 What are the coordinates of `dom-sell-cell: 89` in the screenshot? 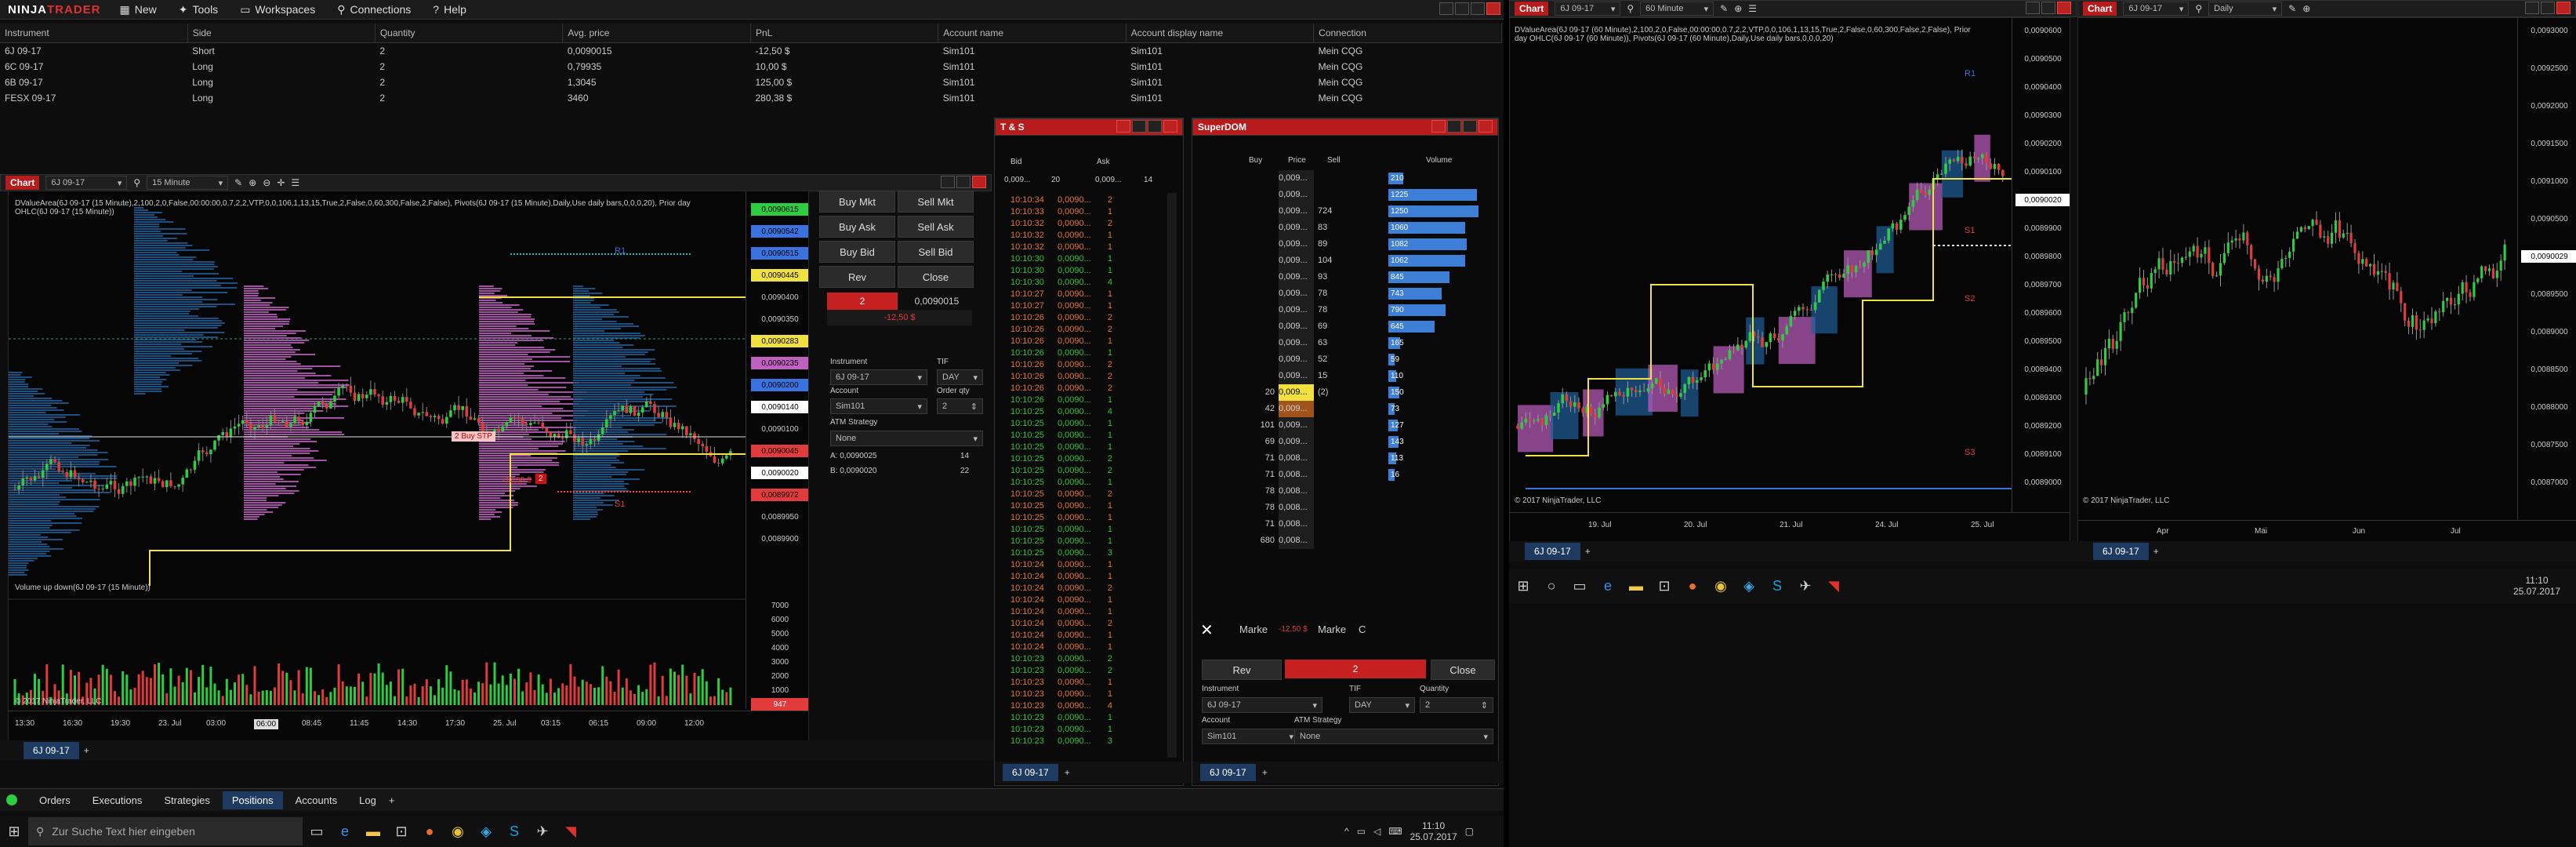 It's located at (1332, 244).